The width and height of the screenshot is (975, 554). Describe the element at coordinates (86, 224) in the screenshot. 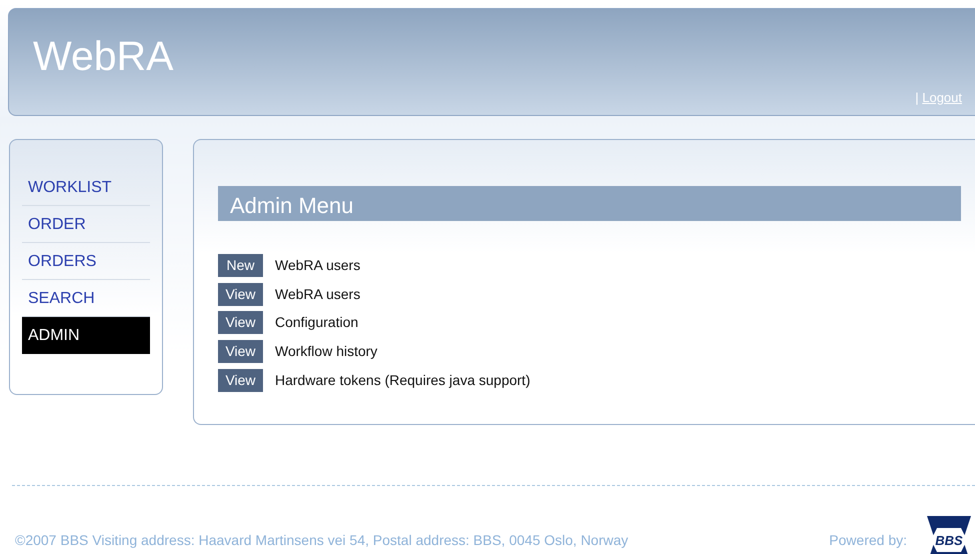

I see `sidebar-item: ORDER` at that location.